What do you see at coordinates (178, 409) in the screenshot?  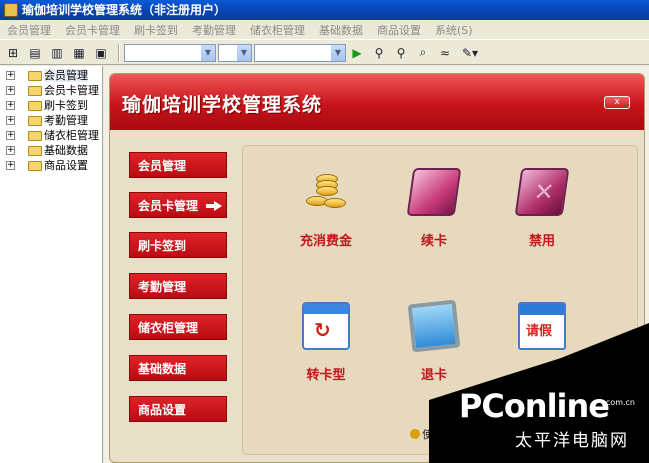 I see `nav-button-products: 商品设置` at bounding box center [178, 409].